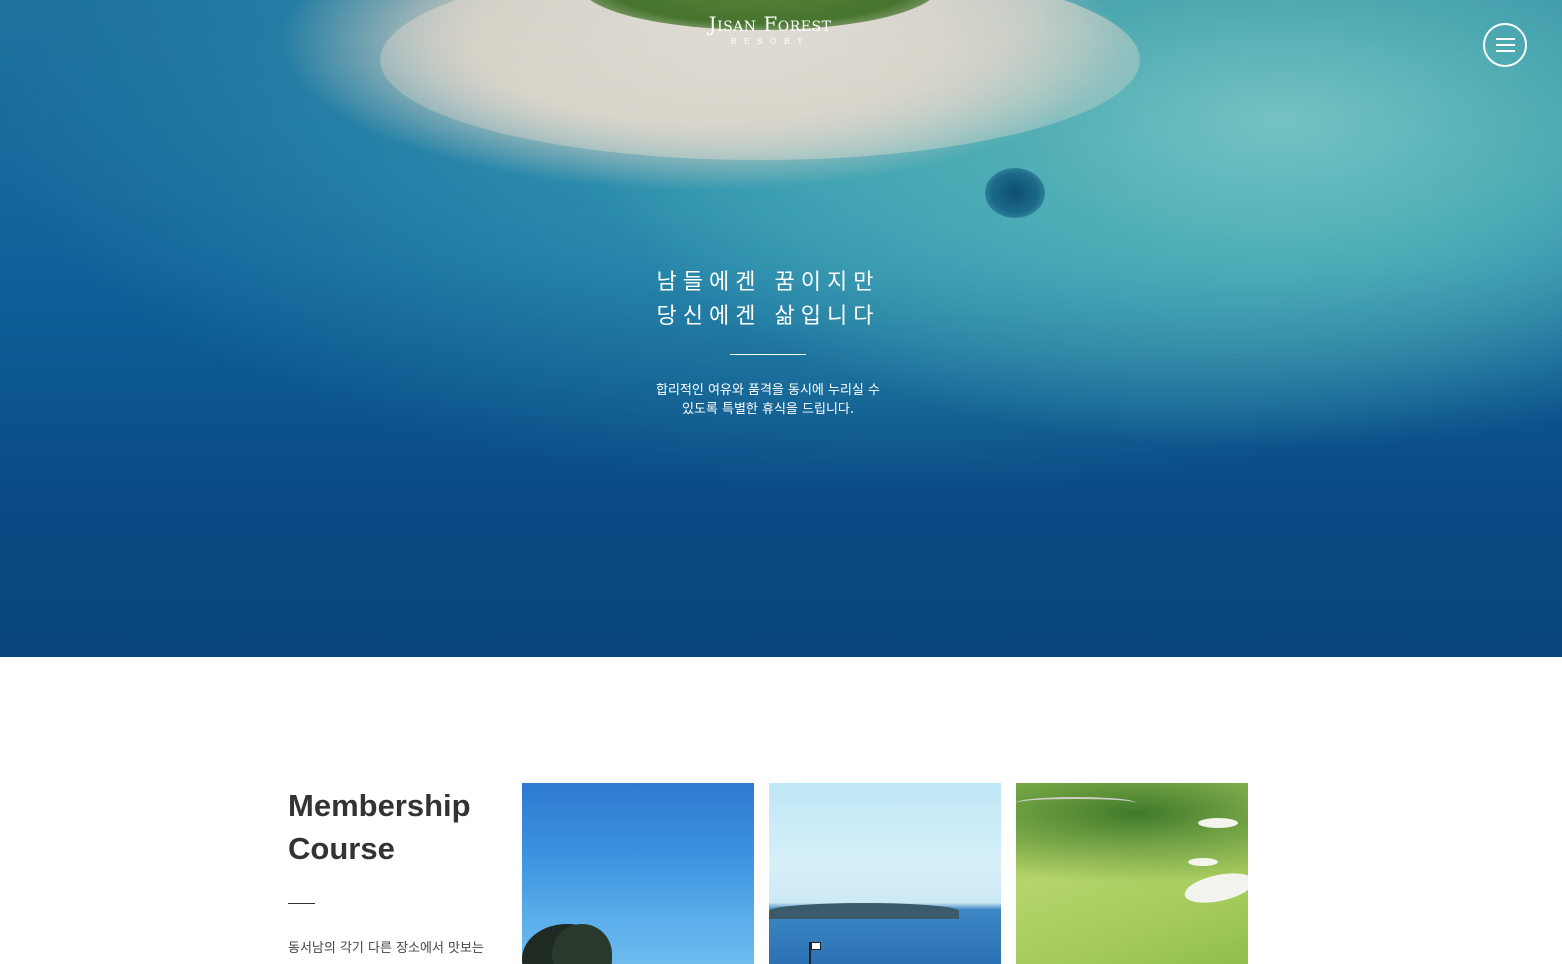 The height and width of the screenshot is (964, 1562). I want to click on hamburger-menu-icon, so click(1505, 45).